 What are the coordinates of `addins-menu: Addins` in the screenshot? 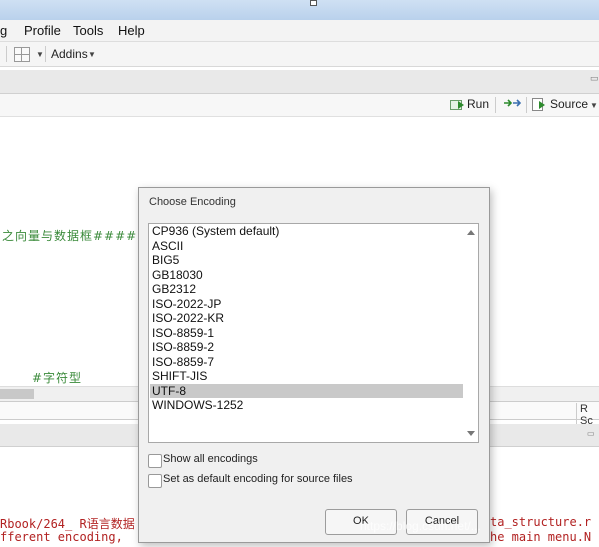 It's located at (69, 54).